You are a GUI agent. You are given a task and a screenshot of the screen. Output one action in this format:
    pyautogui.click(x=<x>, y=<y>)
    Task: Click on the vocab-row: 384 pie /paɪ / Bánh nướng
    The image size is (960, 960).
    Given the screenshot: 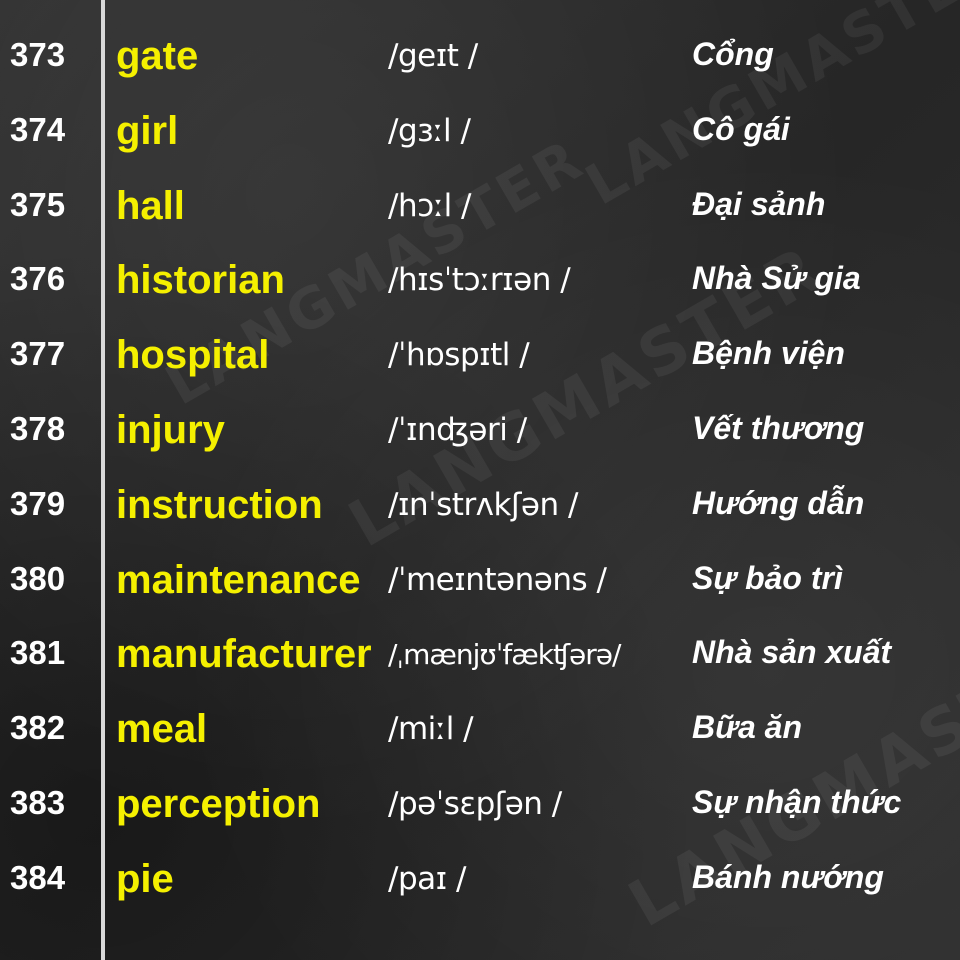 What is the action you would take?
    pyautogui.click(x=480, y=884)
    